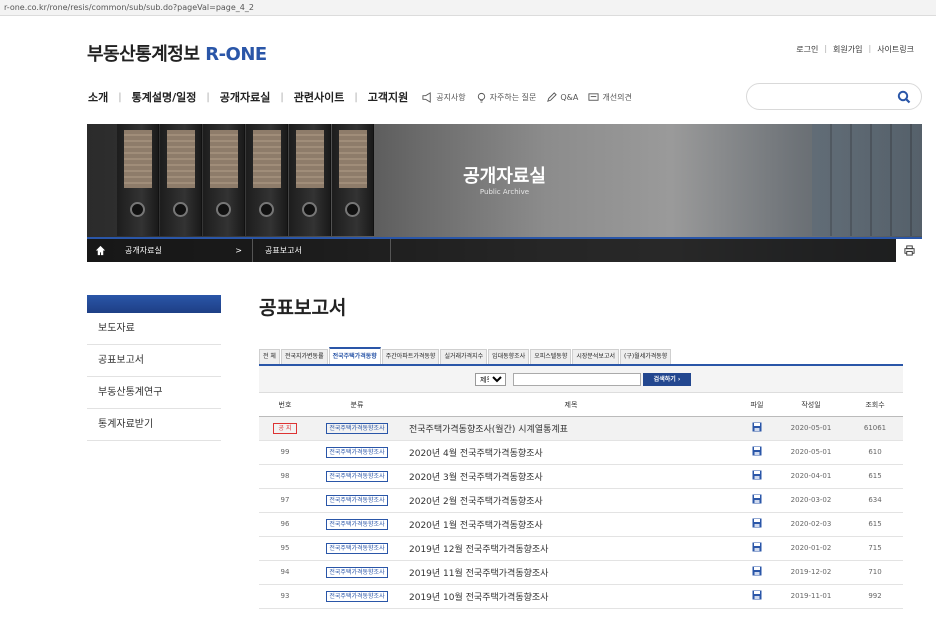 The image size is (936, 621). What do you see at coordinates (154, 329) in the screenshot?
I see `sidebar-item-press: 보도자료` at bounding box center [154, 329].